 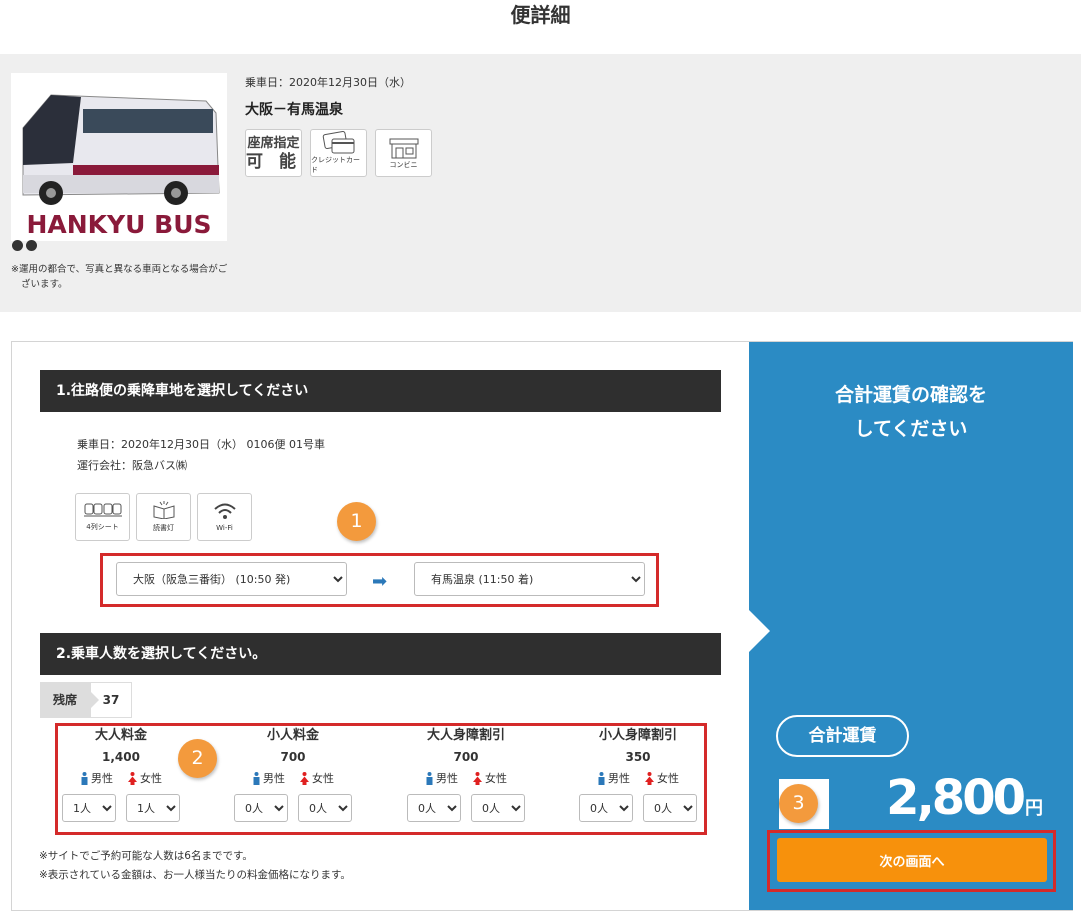 I want to click on child-disability-female-count-select: 0人, so click(x=670, y=808).